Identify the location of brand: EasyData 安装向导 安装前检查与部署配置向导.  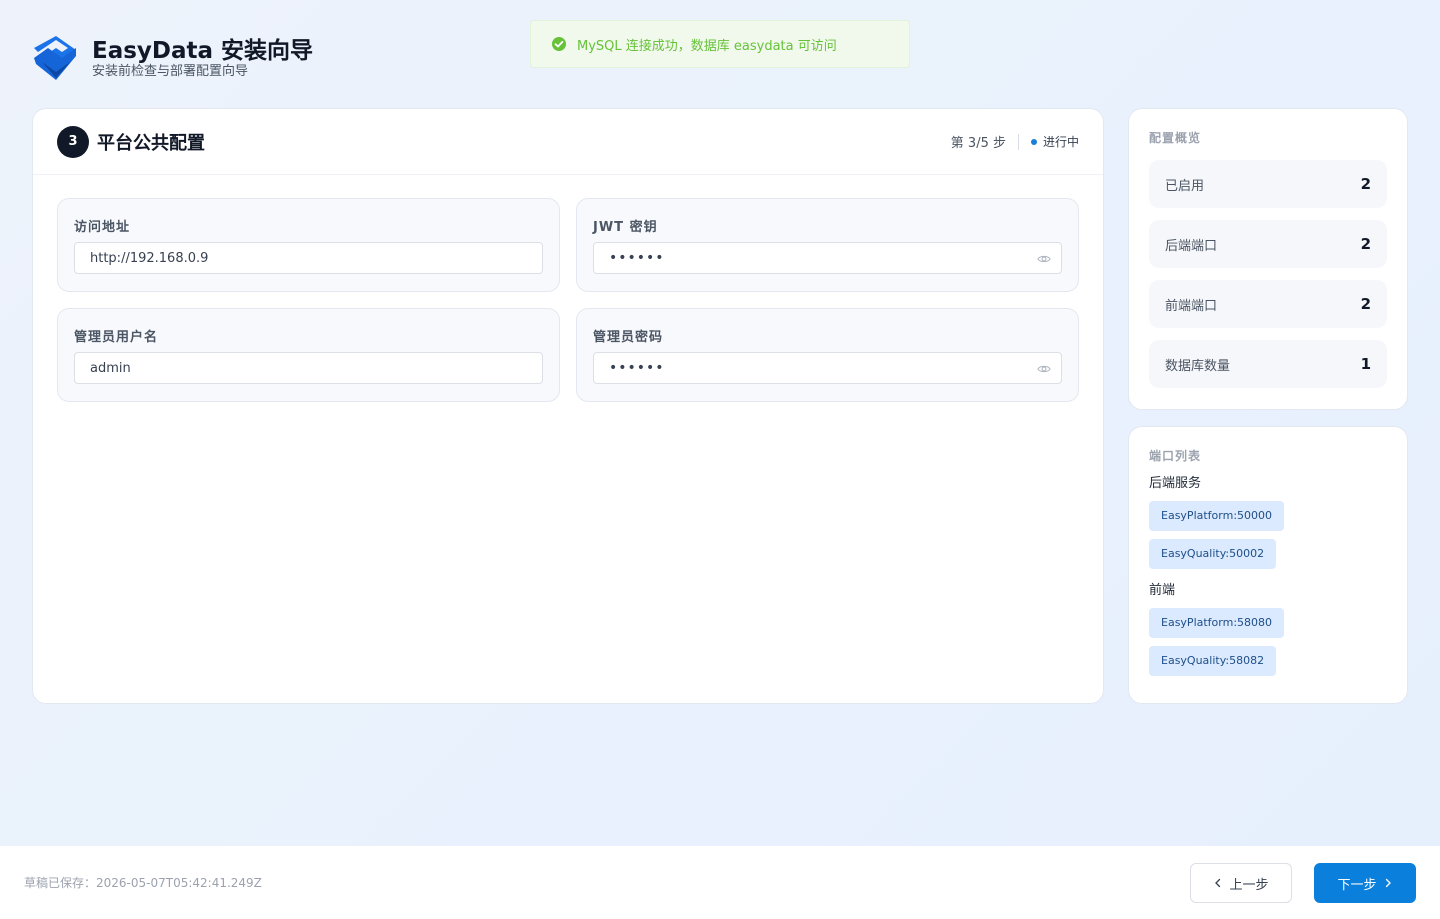
(172, 58).